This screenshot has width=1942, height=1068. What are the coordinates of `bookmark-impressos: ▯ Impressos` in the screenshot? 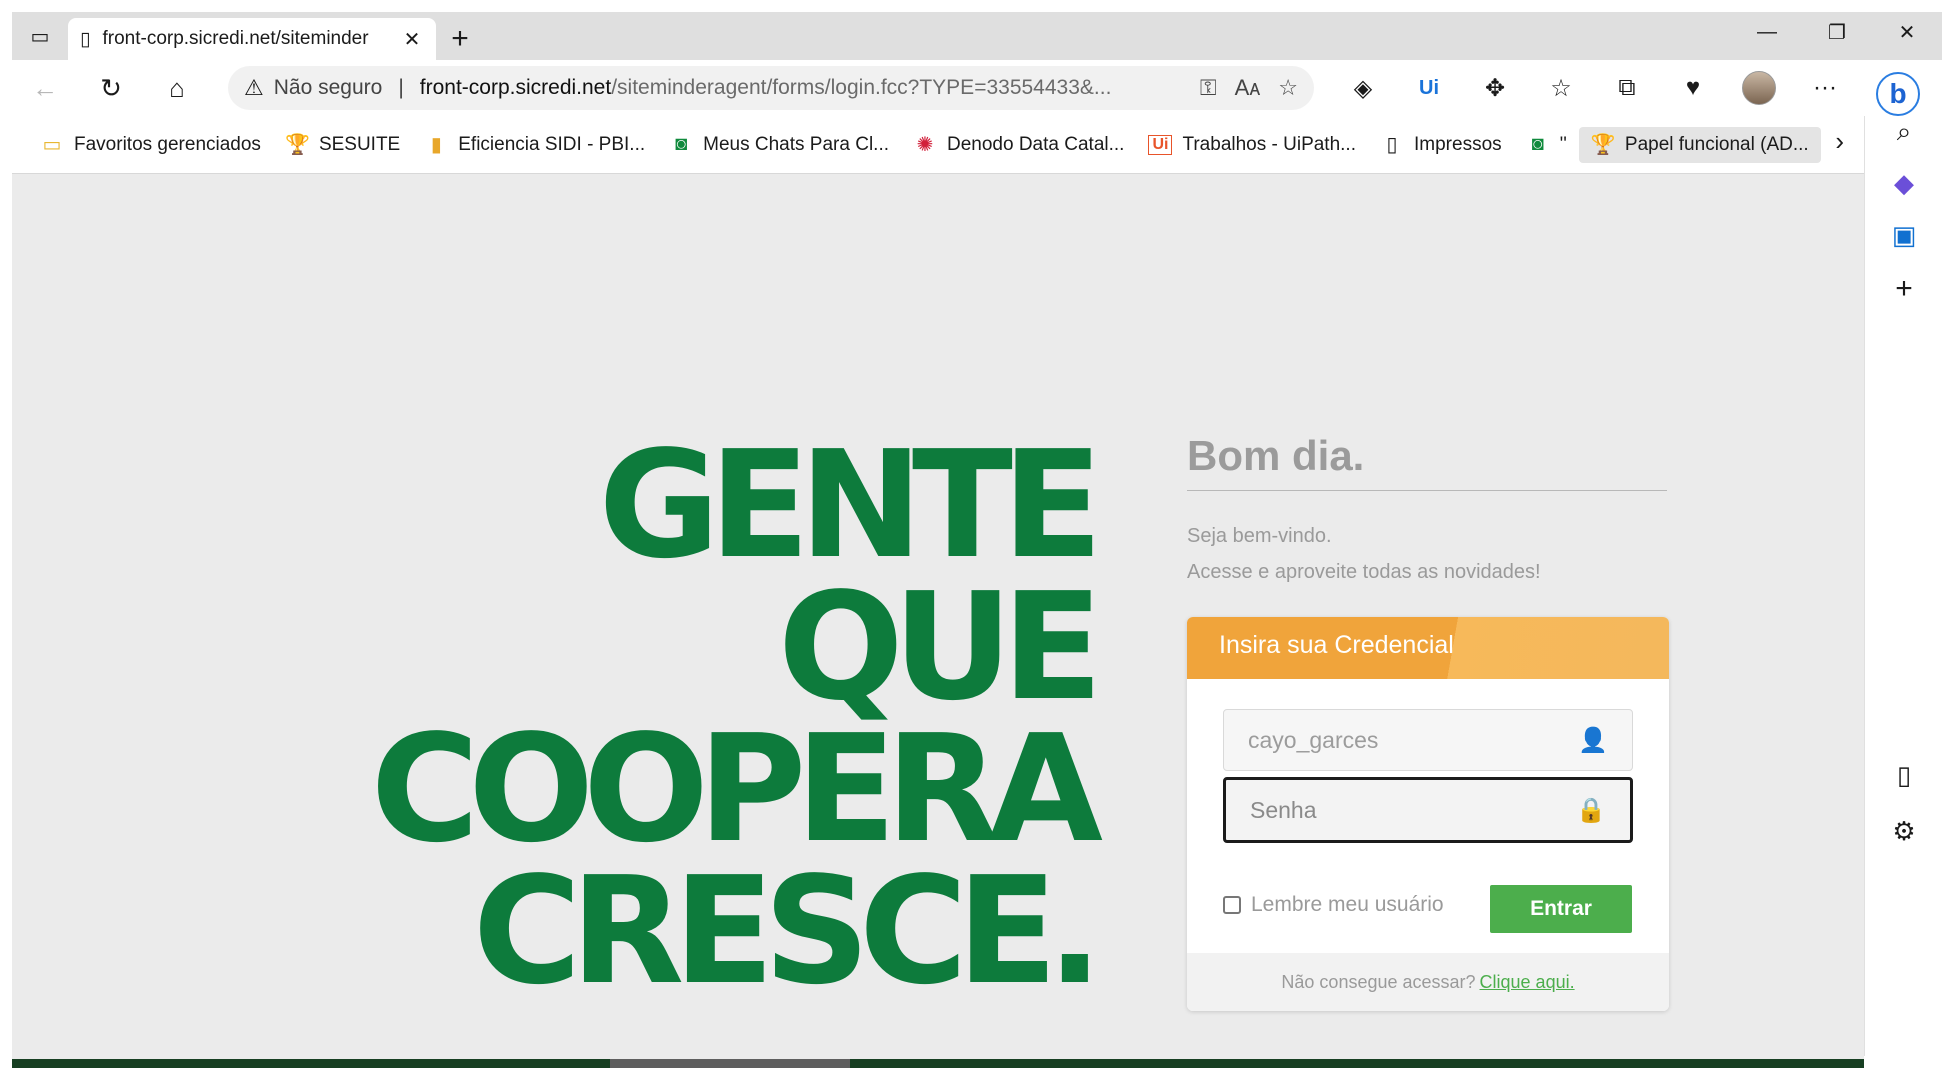 It's located at (1441, 145).